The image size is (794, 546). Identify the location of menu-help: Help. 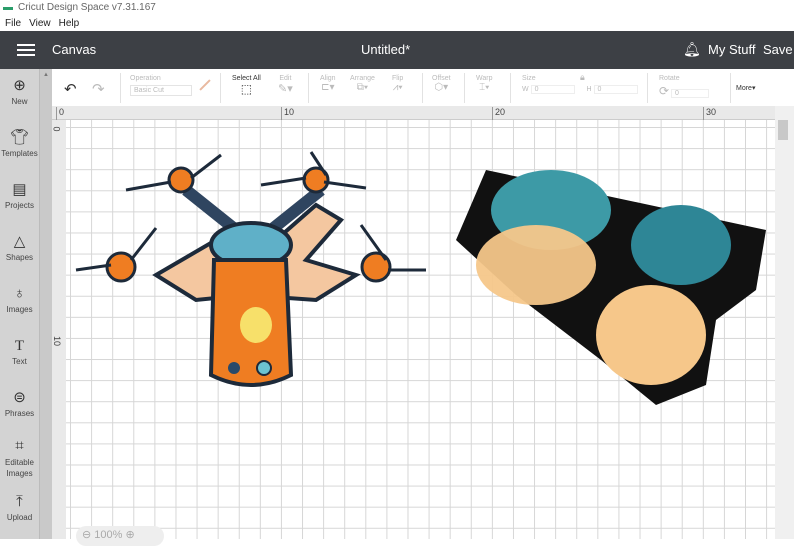
(69, 23).